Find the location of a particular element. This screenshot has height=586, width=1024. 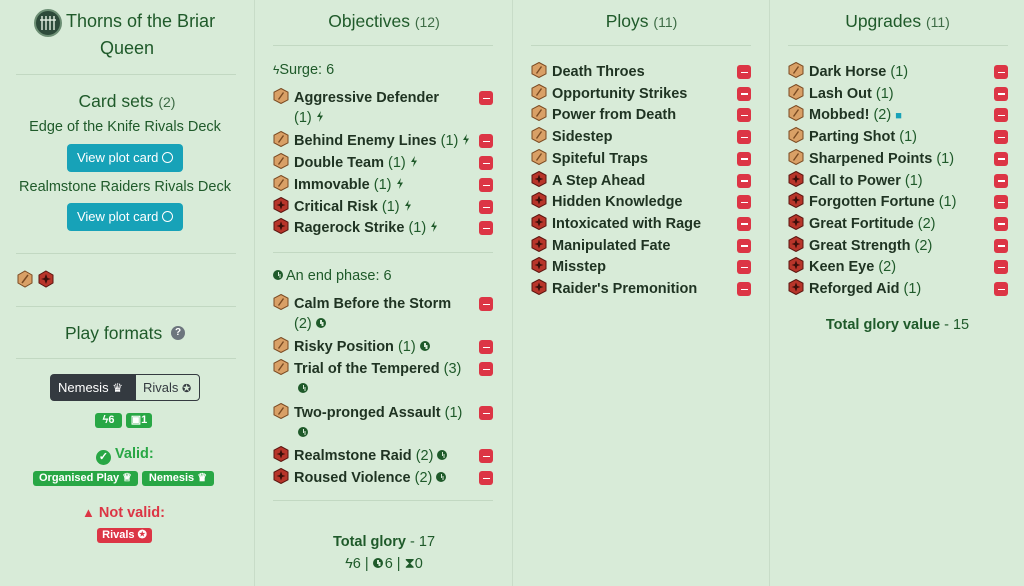

card-name: A Step Ahead is located at coordinates (599, 180).